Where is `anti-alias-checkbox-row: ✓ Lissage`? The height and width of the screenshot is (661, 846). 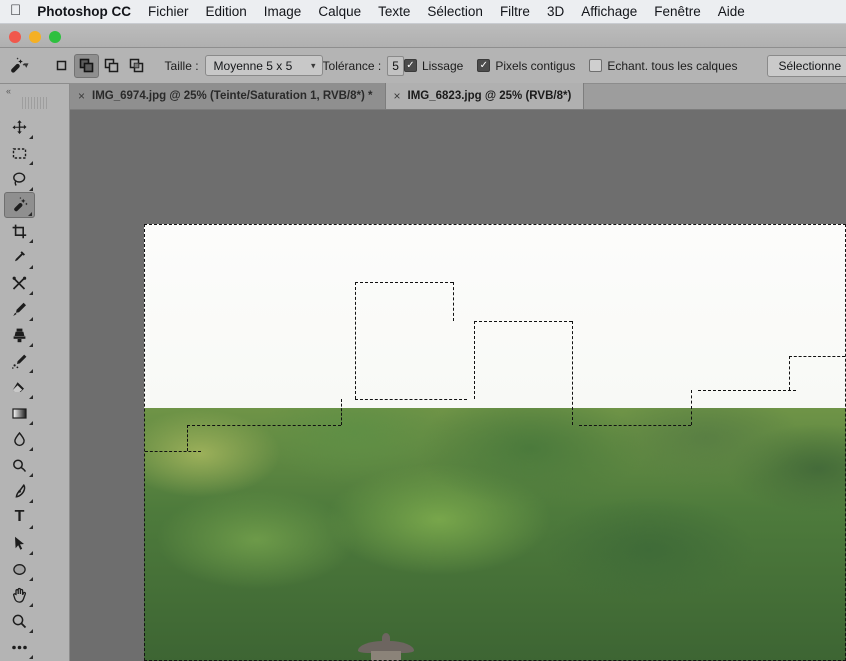
anti-alias-checkbox-row: ✓ Lissage is located at coordinates (433, 65).